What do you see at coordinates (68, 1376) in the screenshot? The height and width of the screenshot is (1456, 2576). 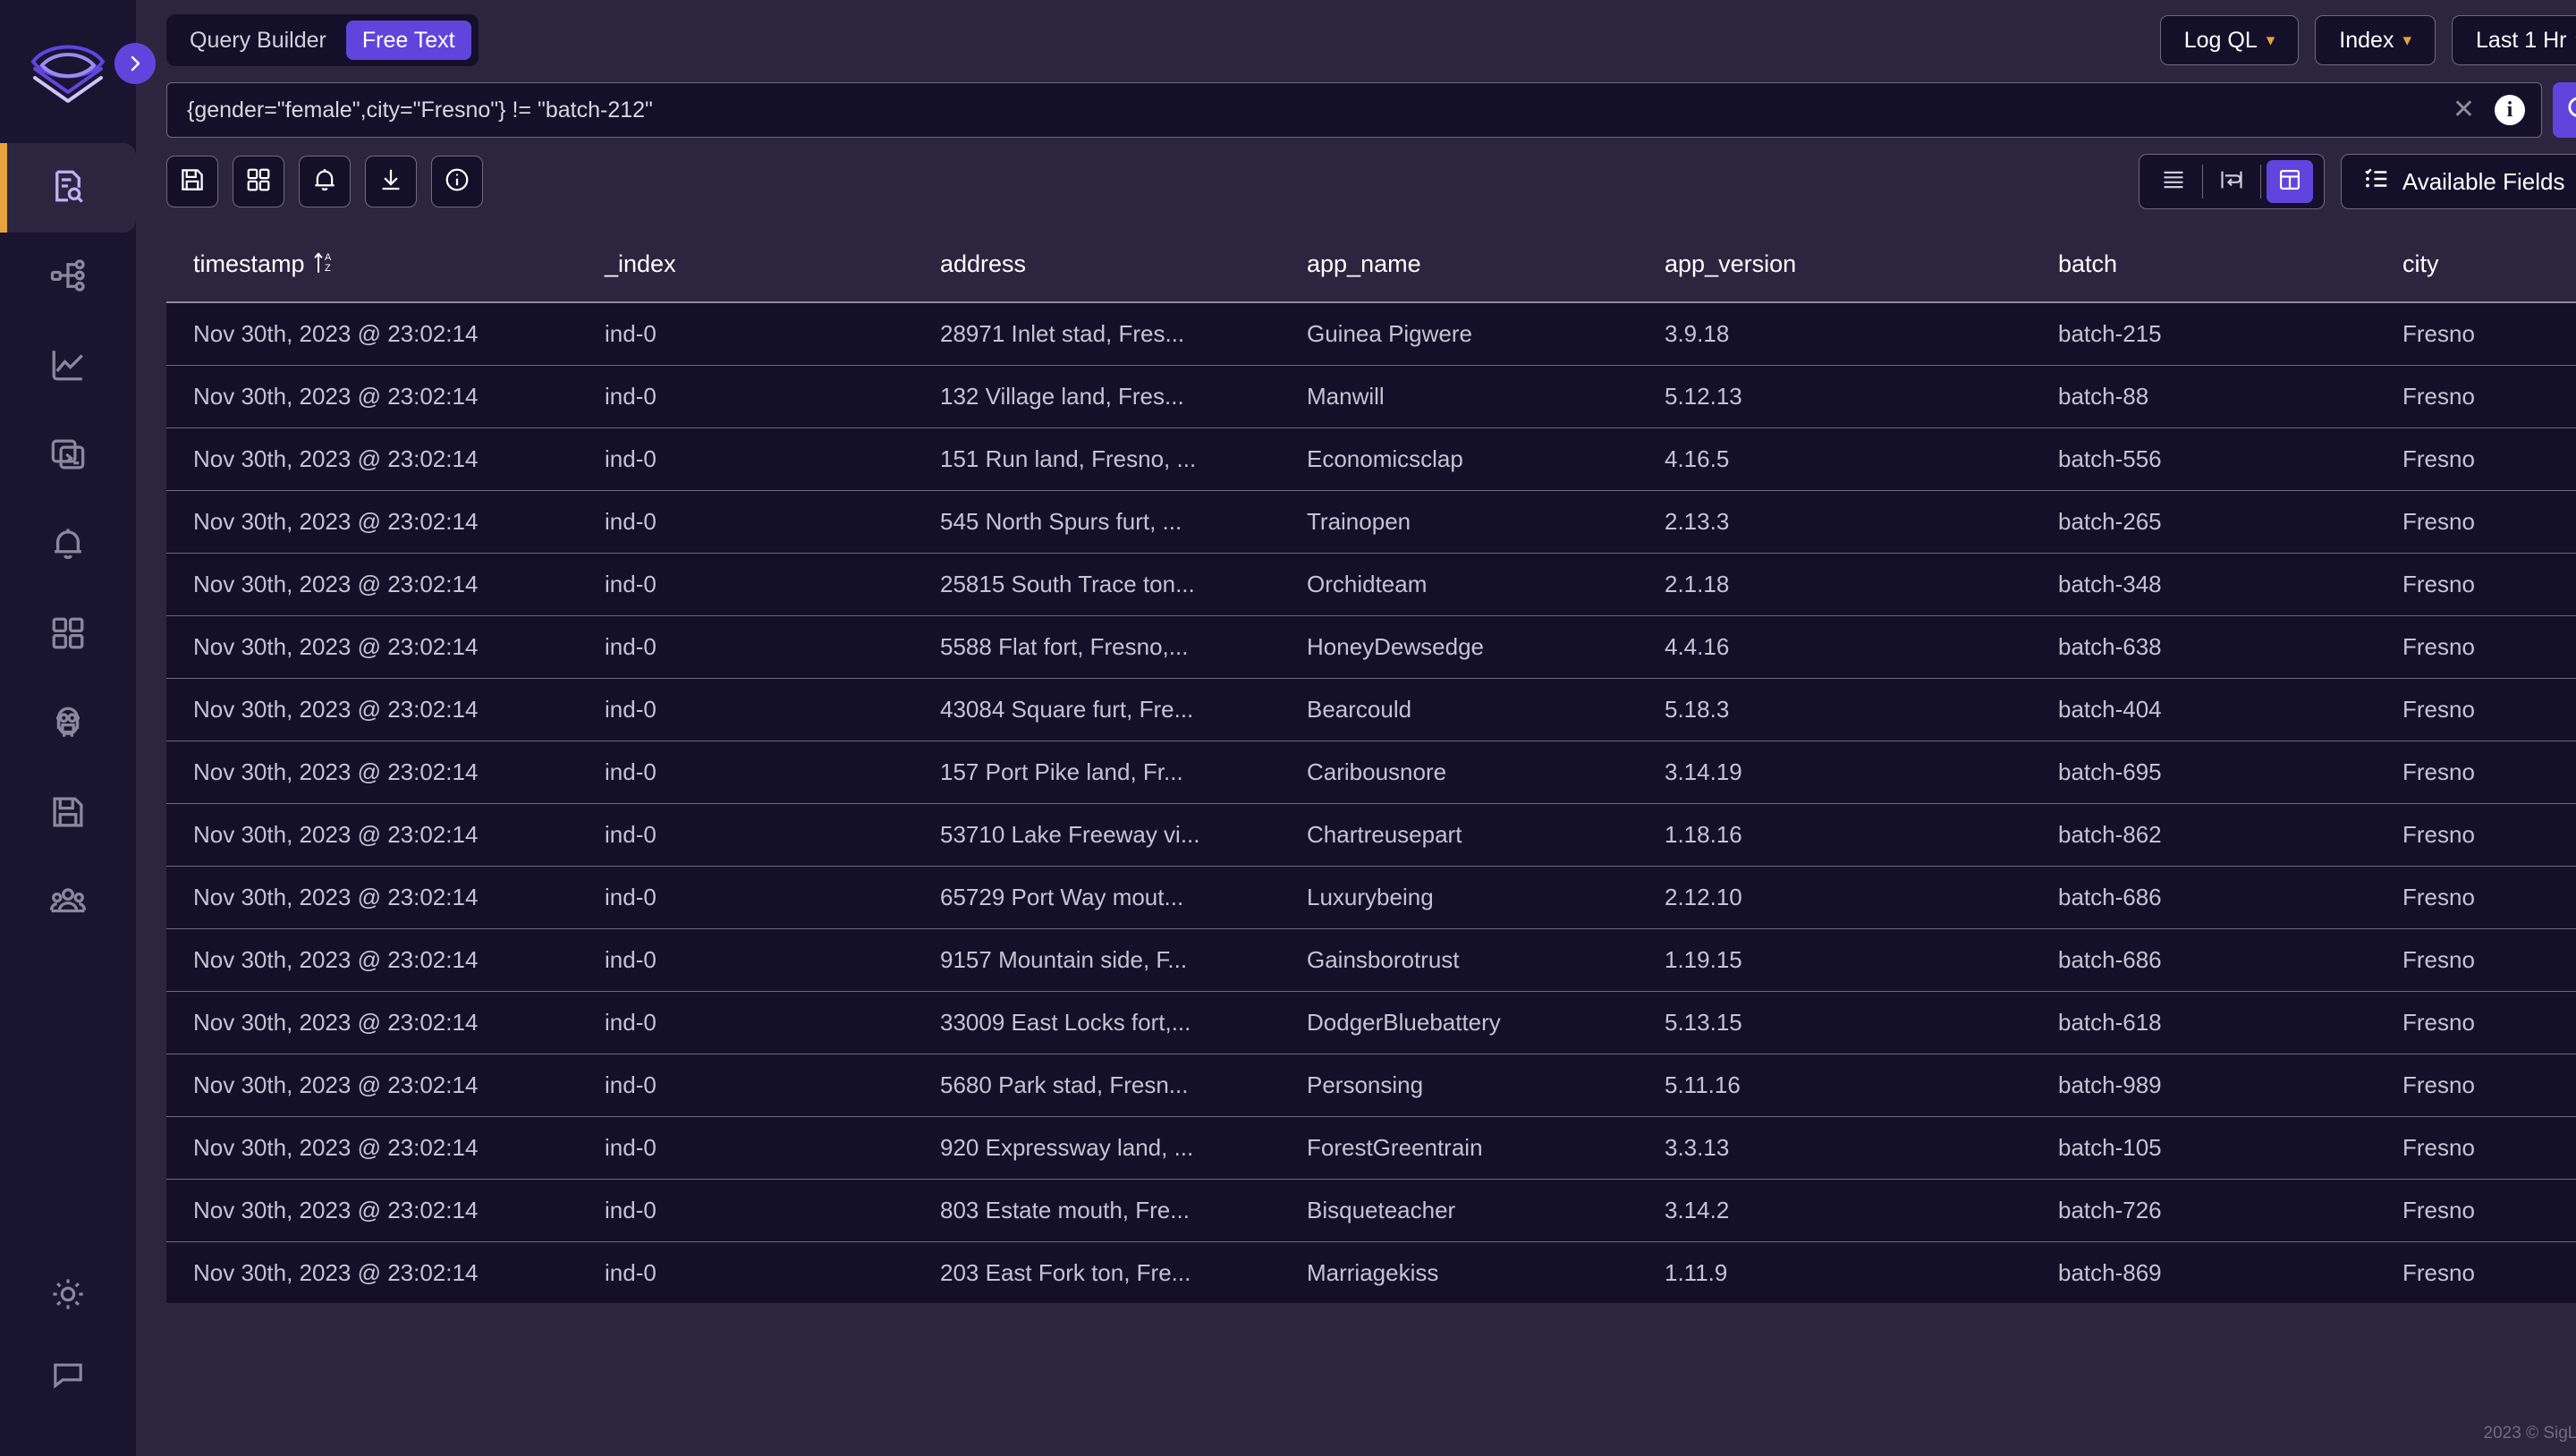 I see `sidebar-item-feedback` at bounding box center [68, 1376].